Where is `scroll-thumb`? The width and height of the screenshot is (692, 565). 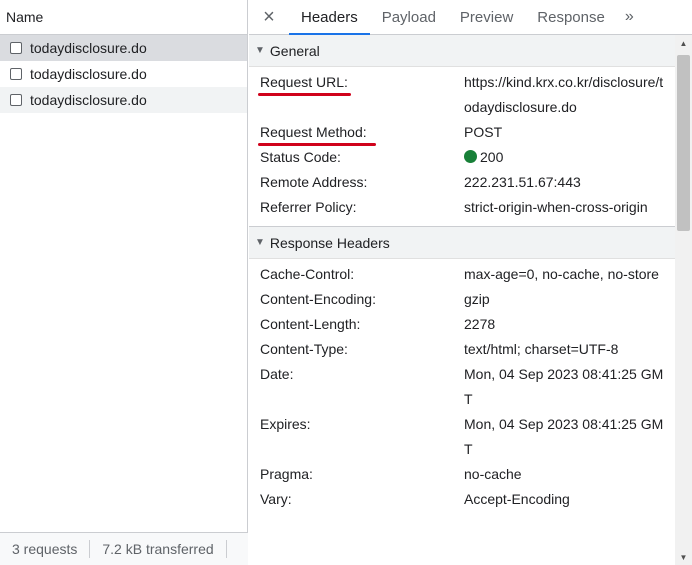 scroll-thumb is located at coordinates (683, 143).